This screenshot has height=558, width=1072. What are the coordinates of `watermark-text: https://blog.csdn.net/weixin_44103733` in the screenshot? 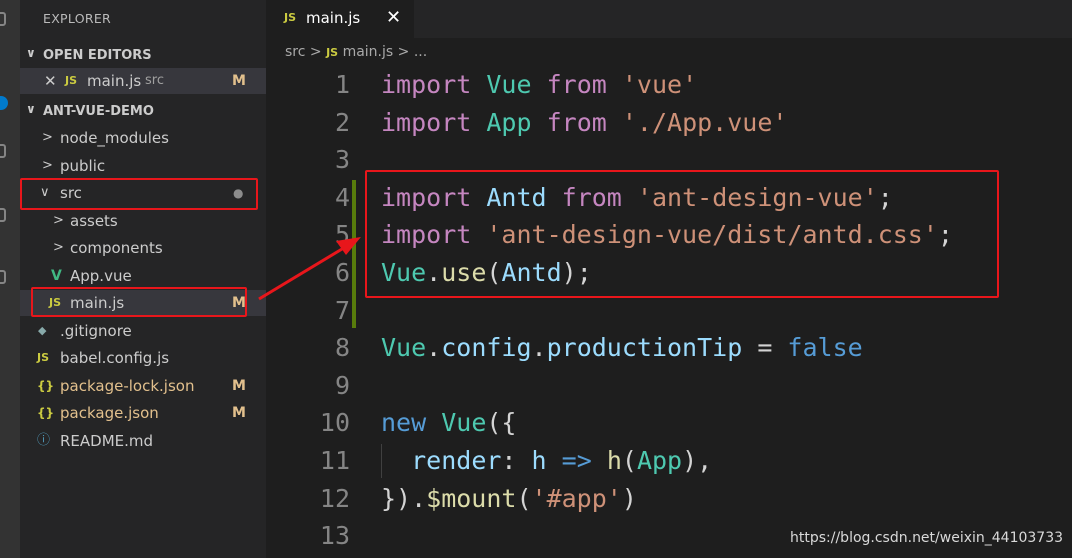 It's located at (927, 538).